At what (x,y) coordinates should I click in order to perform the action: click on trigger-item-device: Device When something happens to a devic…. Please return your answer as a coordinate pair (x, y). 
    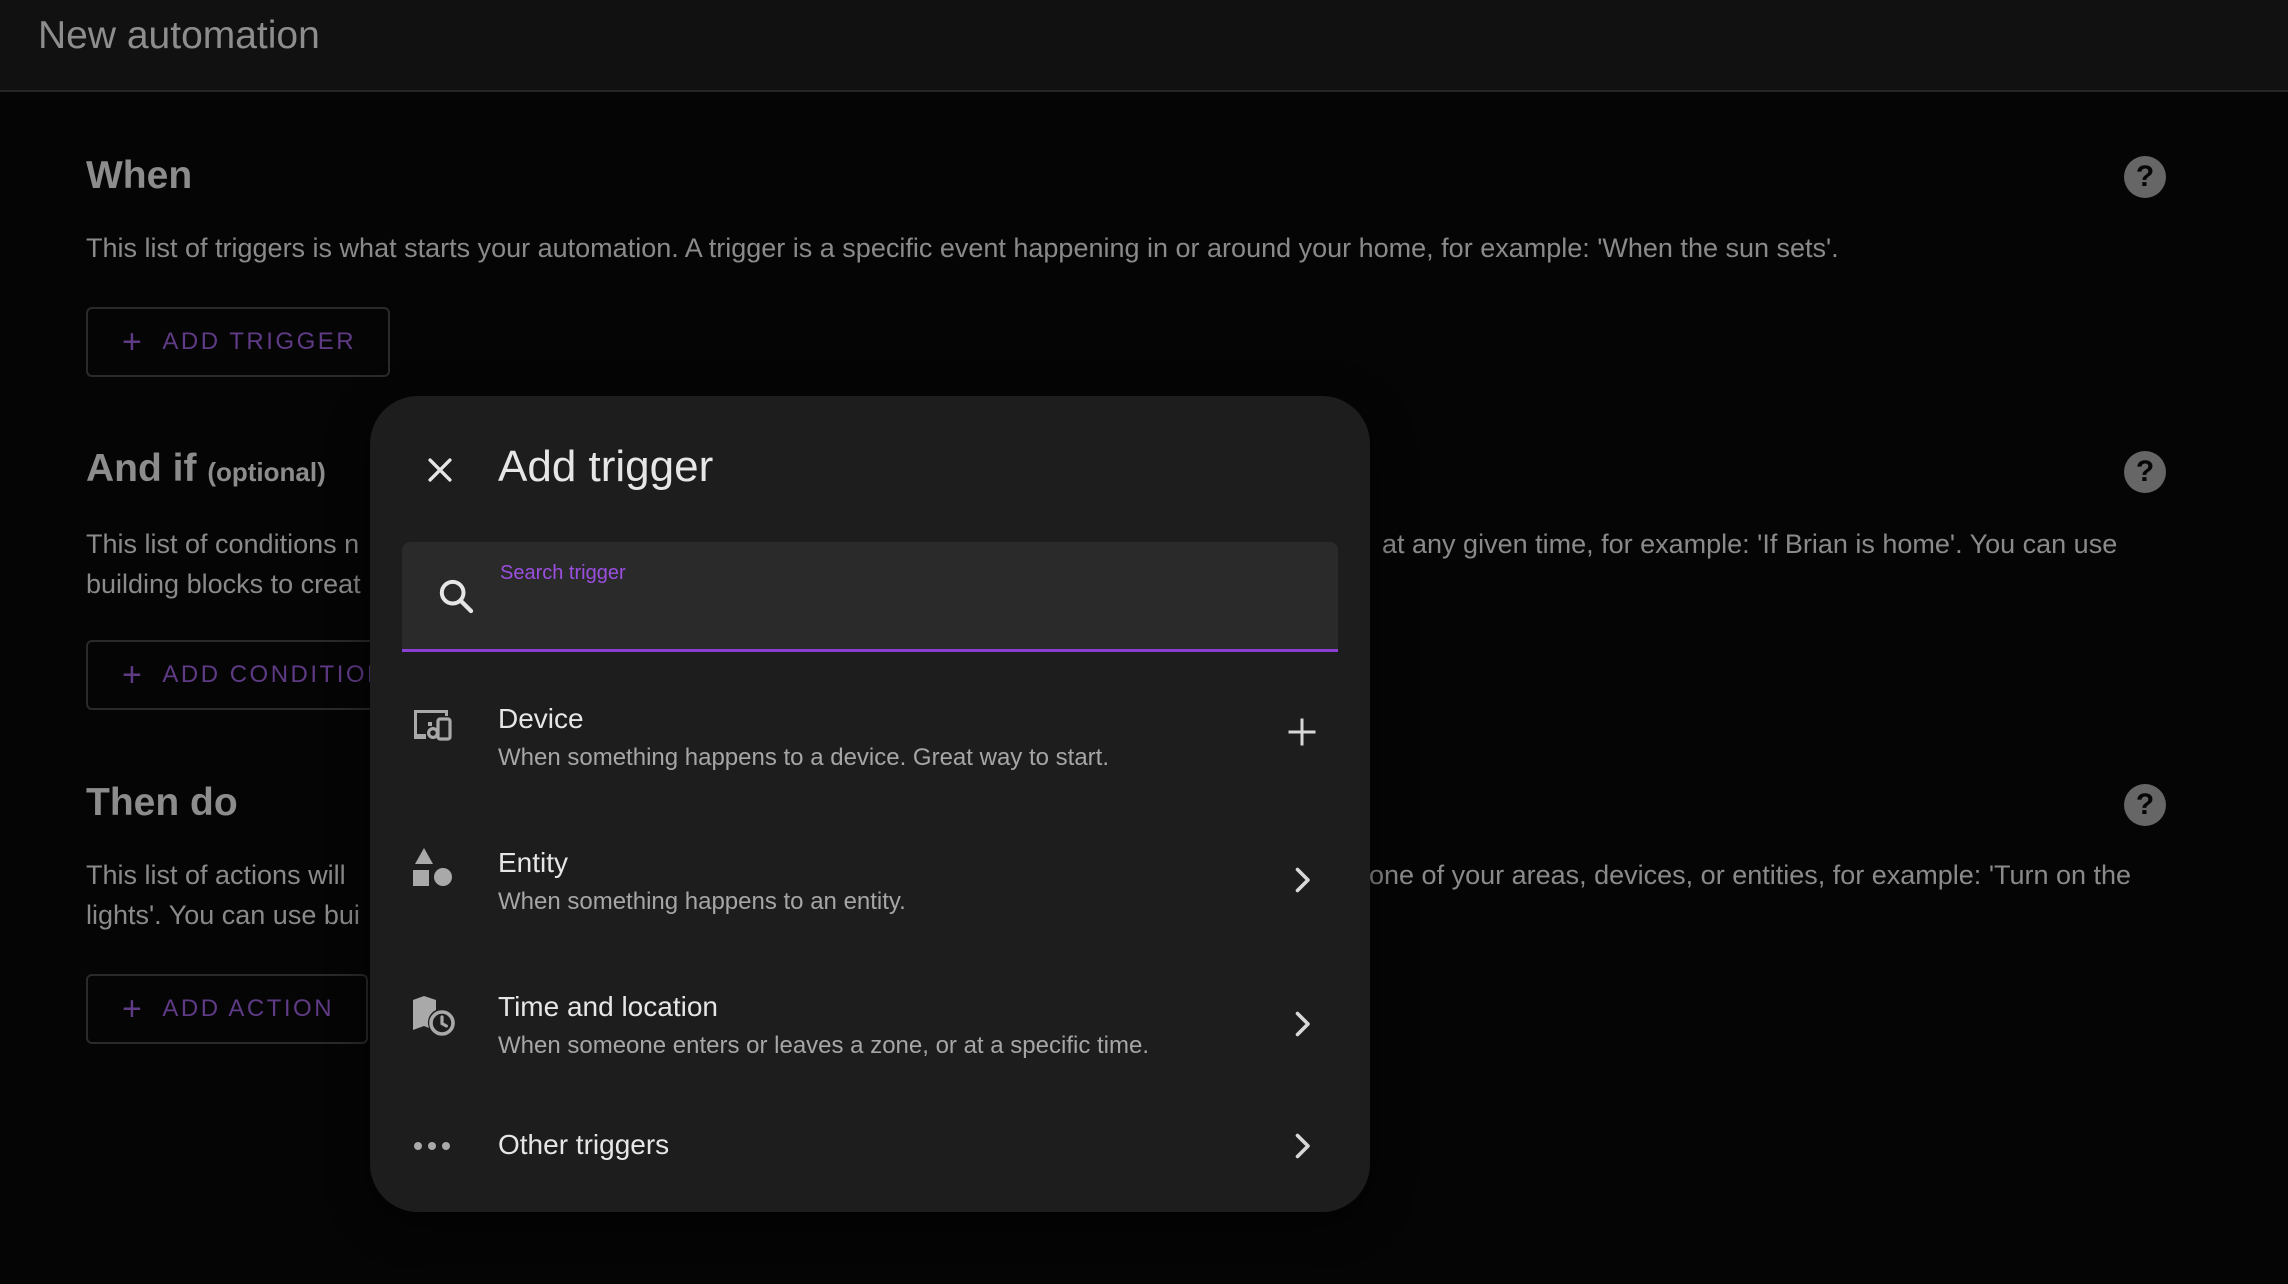
    Looking at the image, I should click on (870, 741).